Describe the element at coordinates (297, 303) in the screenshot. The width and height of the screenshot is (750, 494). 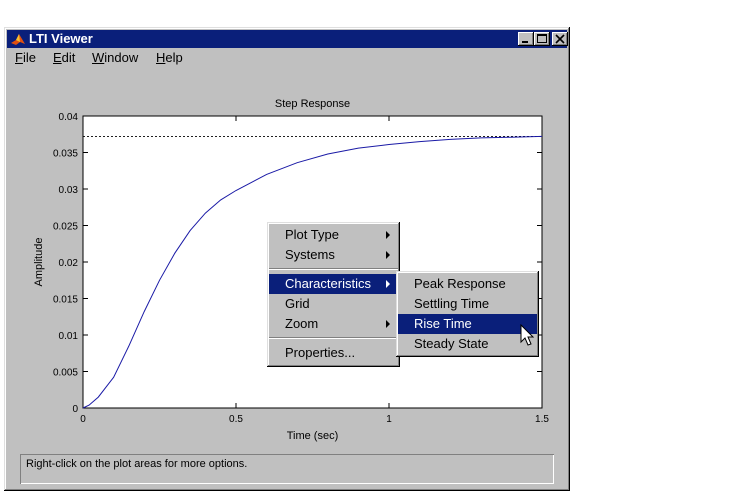
I see `ctx-item-grid-label: Grid` at that location.